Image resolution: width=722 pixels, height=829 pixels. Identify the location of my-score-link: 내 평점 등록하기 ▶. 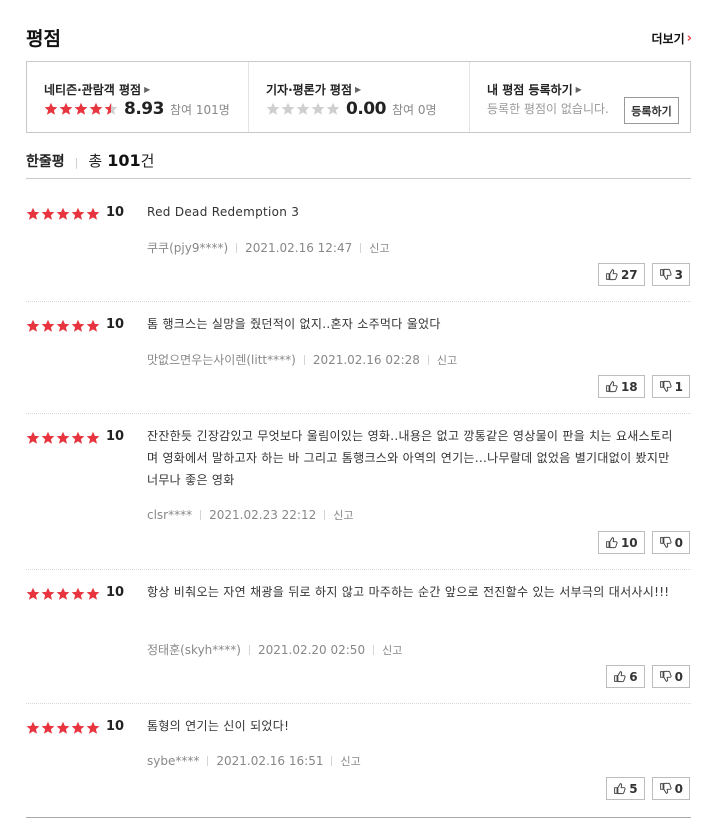
(534, 89).